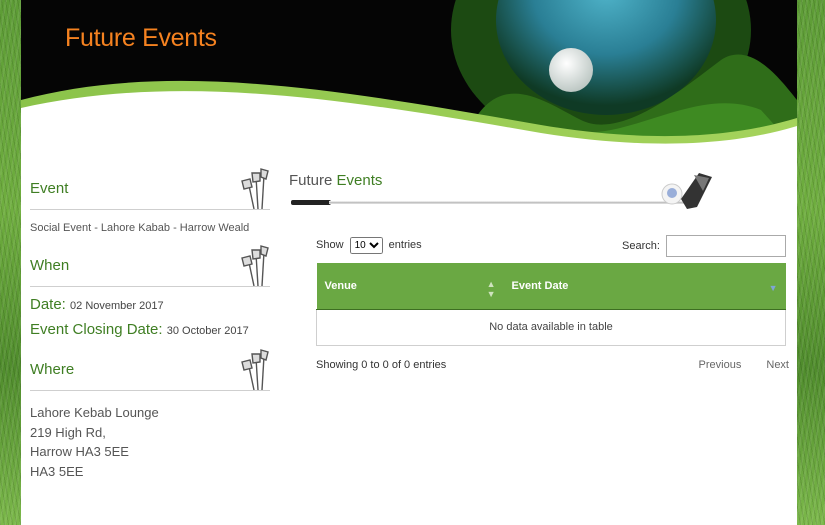  Describe the element at coordinates (68, 432) in the screenshot. I see `address-line: 219 High Rd,` at that location.